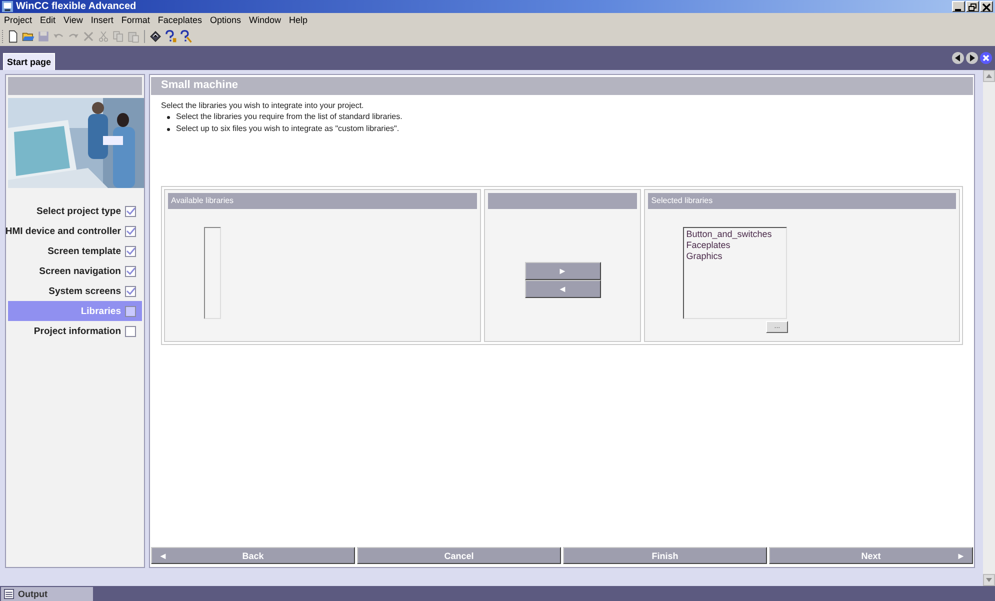 The width and height of the screenshot is (995, 601). What do you see at coordinates (802, 201) in the screenshot?
I see `panel-header: Selected libraries` at bounding box center [802, 201].